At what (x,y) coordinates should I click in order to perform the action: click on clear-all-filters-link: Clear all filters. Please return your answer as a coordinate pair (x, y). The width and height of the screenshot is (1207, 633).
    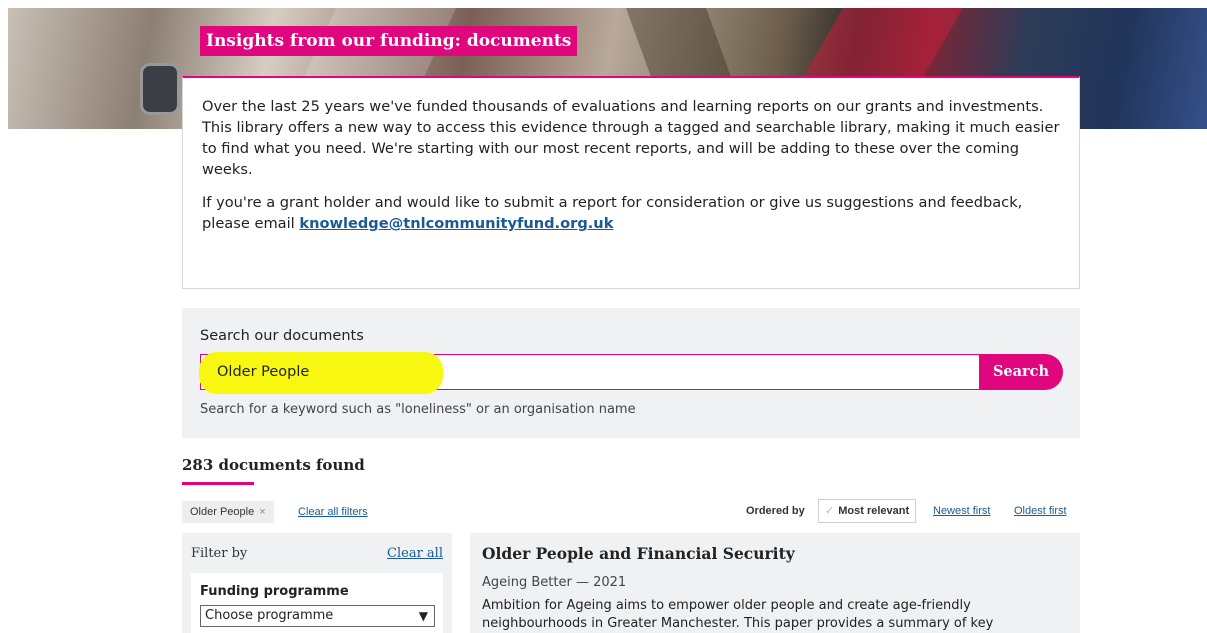
    Looking at the image, I should click on (333, 512).